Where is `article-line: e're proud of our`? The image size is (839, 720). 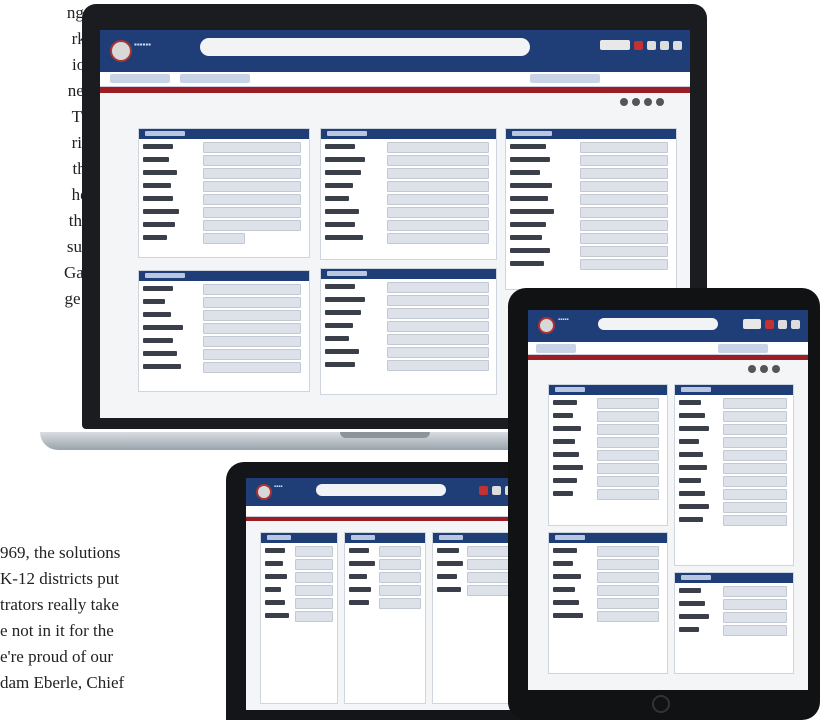
article-line: e're proud of our is located at coordinates (57, 656).